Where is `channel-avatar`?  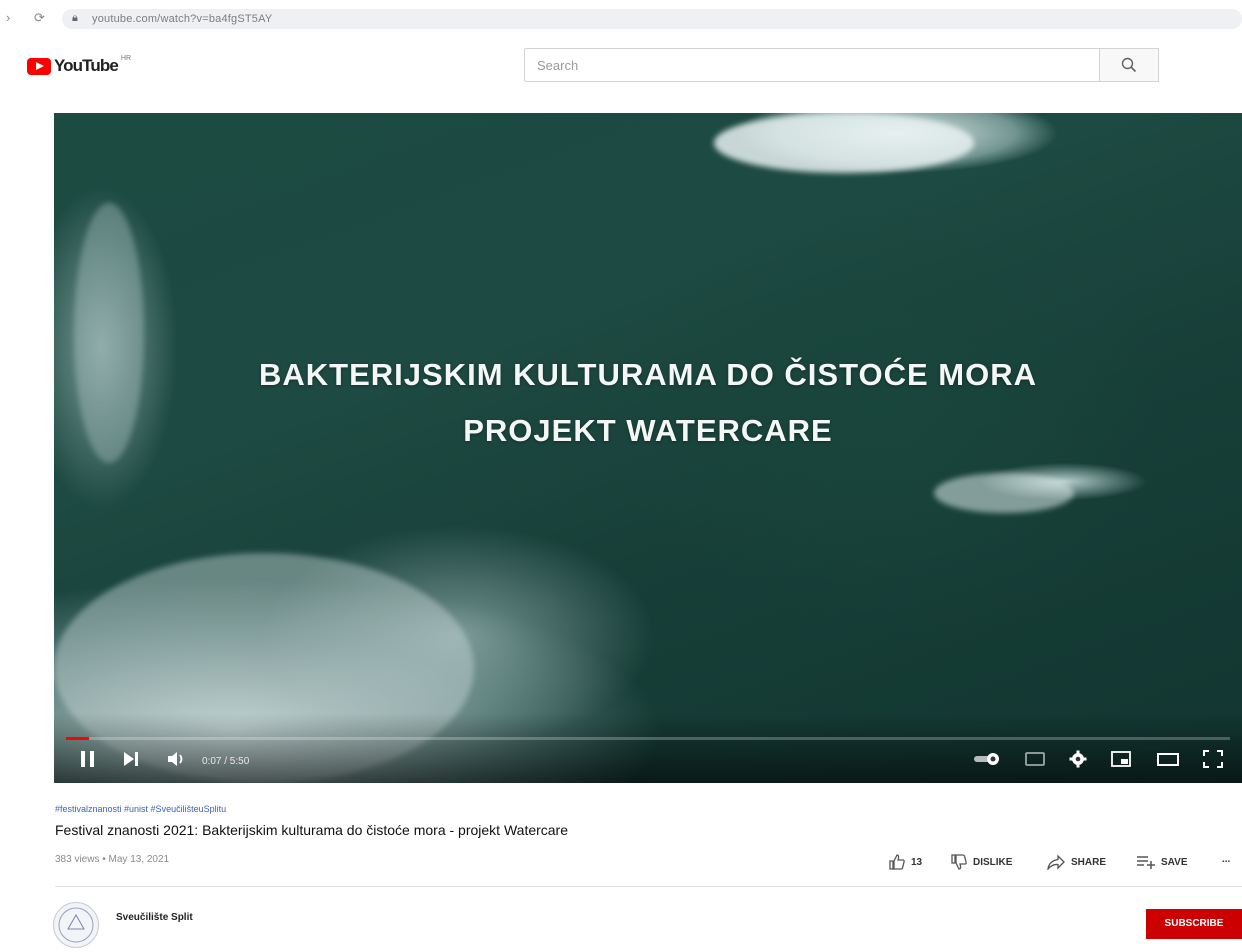
channel-avatar is located at coordinates (76, 925).